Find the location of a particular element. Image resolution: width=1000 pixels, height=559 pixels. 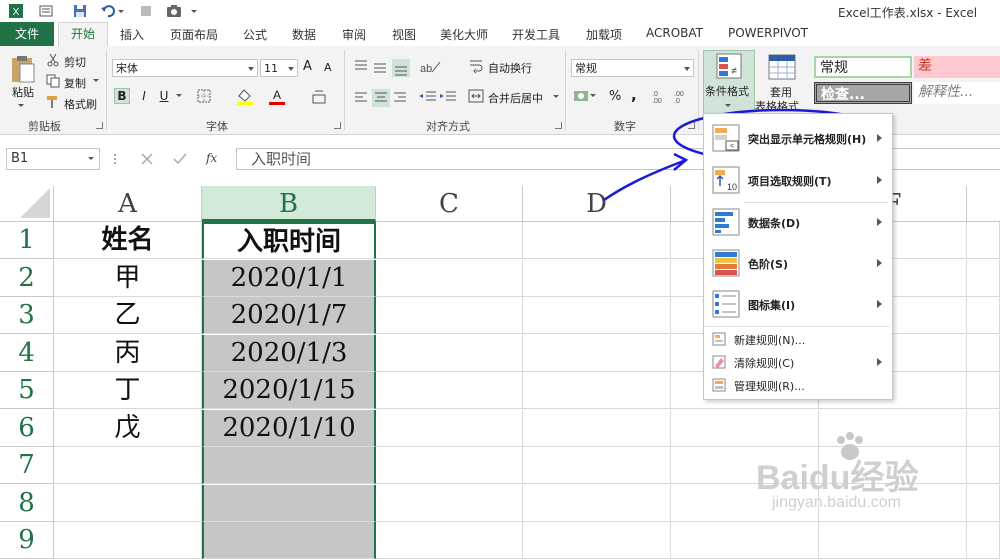

column-header-g is located at coordinates (983, 204).